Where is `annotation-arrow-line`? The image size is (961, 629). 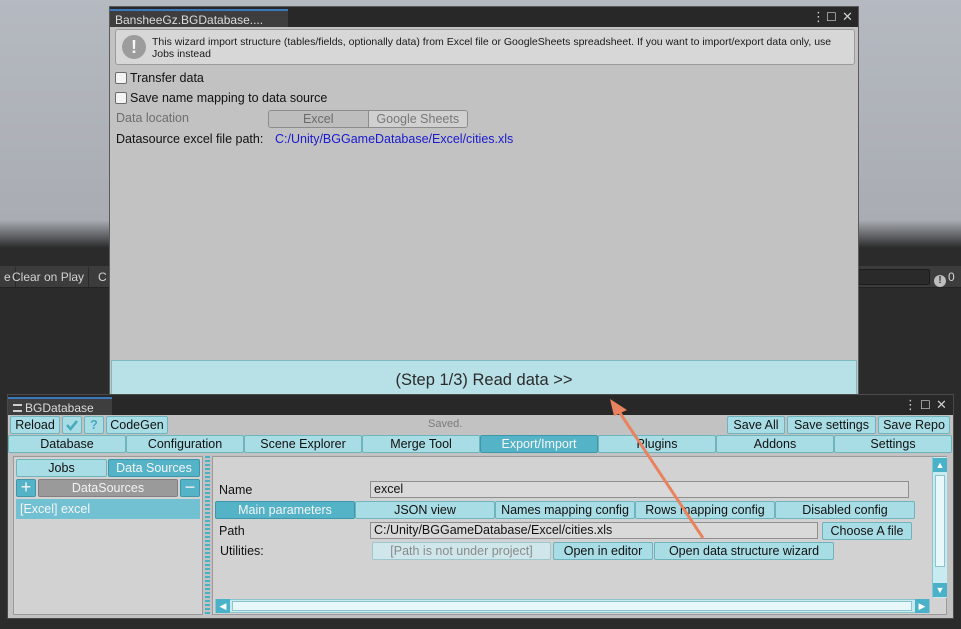
annotation-arrow-line is located at coordinates (660, 474).